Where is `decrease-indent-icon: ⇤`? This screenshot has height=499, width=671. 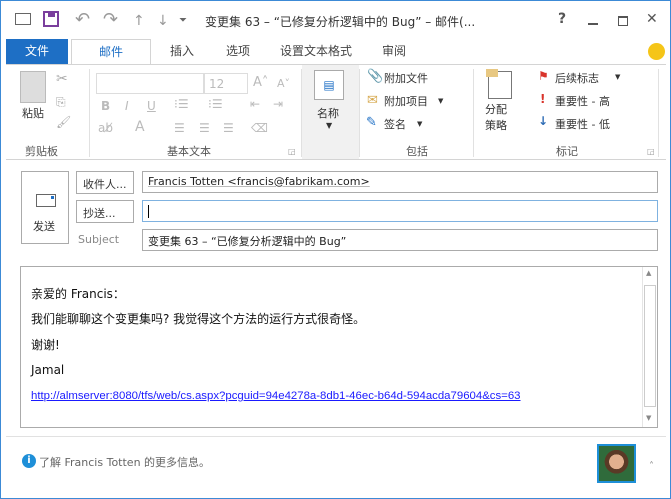 decrease-indent-icon: ⇤ is located at coordinates (255, 104).